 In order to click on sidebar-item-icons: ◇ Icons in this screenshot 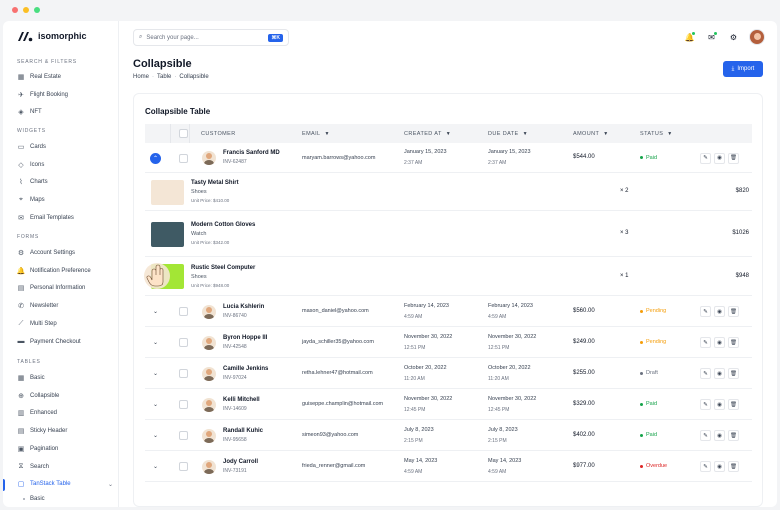, I will do `click(65, 165)`.